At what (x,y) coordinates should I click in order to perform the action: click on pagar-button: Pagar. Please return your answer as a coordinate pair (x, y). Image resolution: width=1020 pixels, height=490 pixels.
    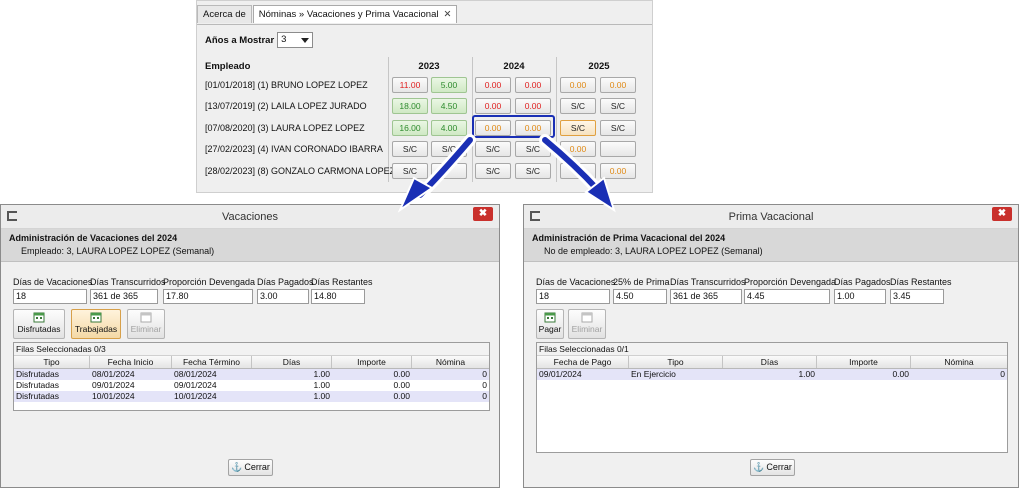
    Looking at the image, I should click on (550, 324).